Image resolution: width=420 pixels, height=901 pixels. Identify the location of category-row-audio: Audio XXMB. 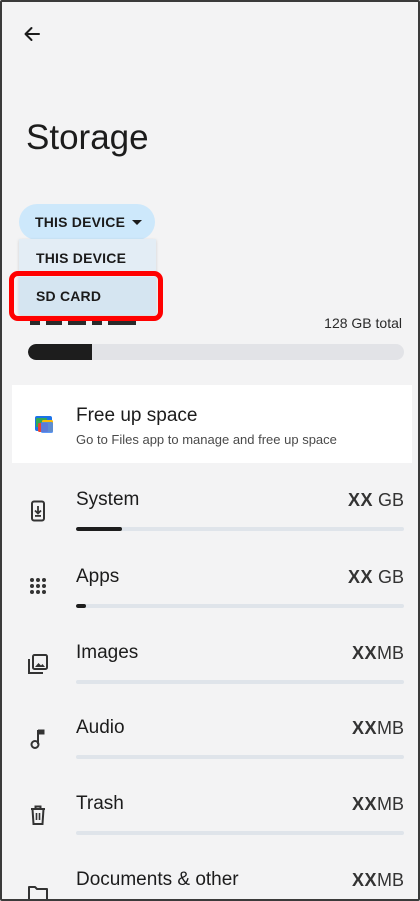
(210, 755).